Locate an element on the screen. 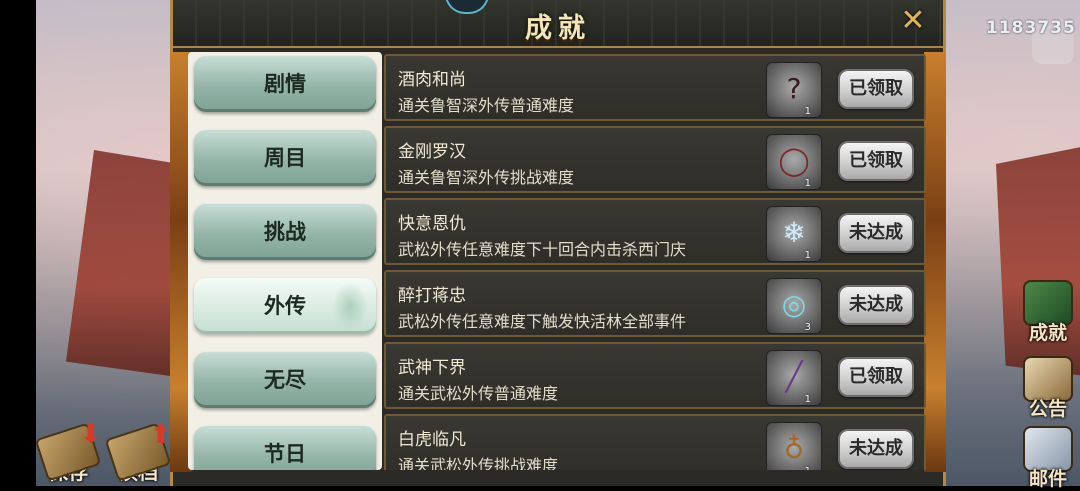 Image resolution: width=1080 pixels, height=491 pixels. ice-crystal-icon: ❄ 1 is located at coordinates (794, 234).